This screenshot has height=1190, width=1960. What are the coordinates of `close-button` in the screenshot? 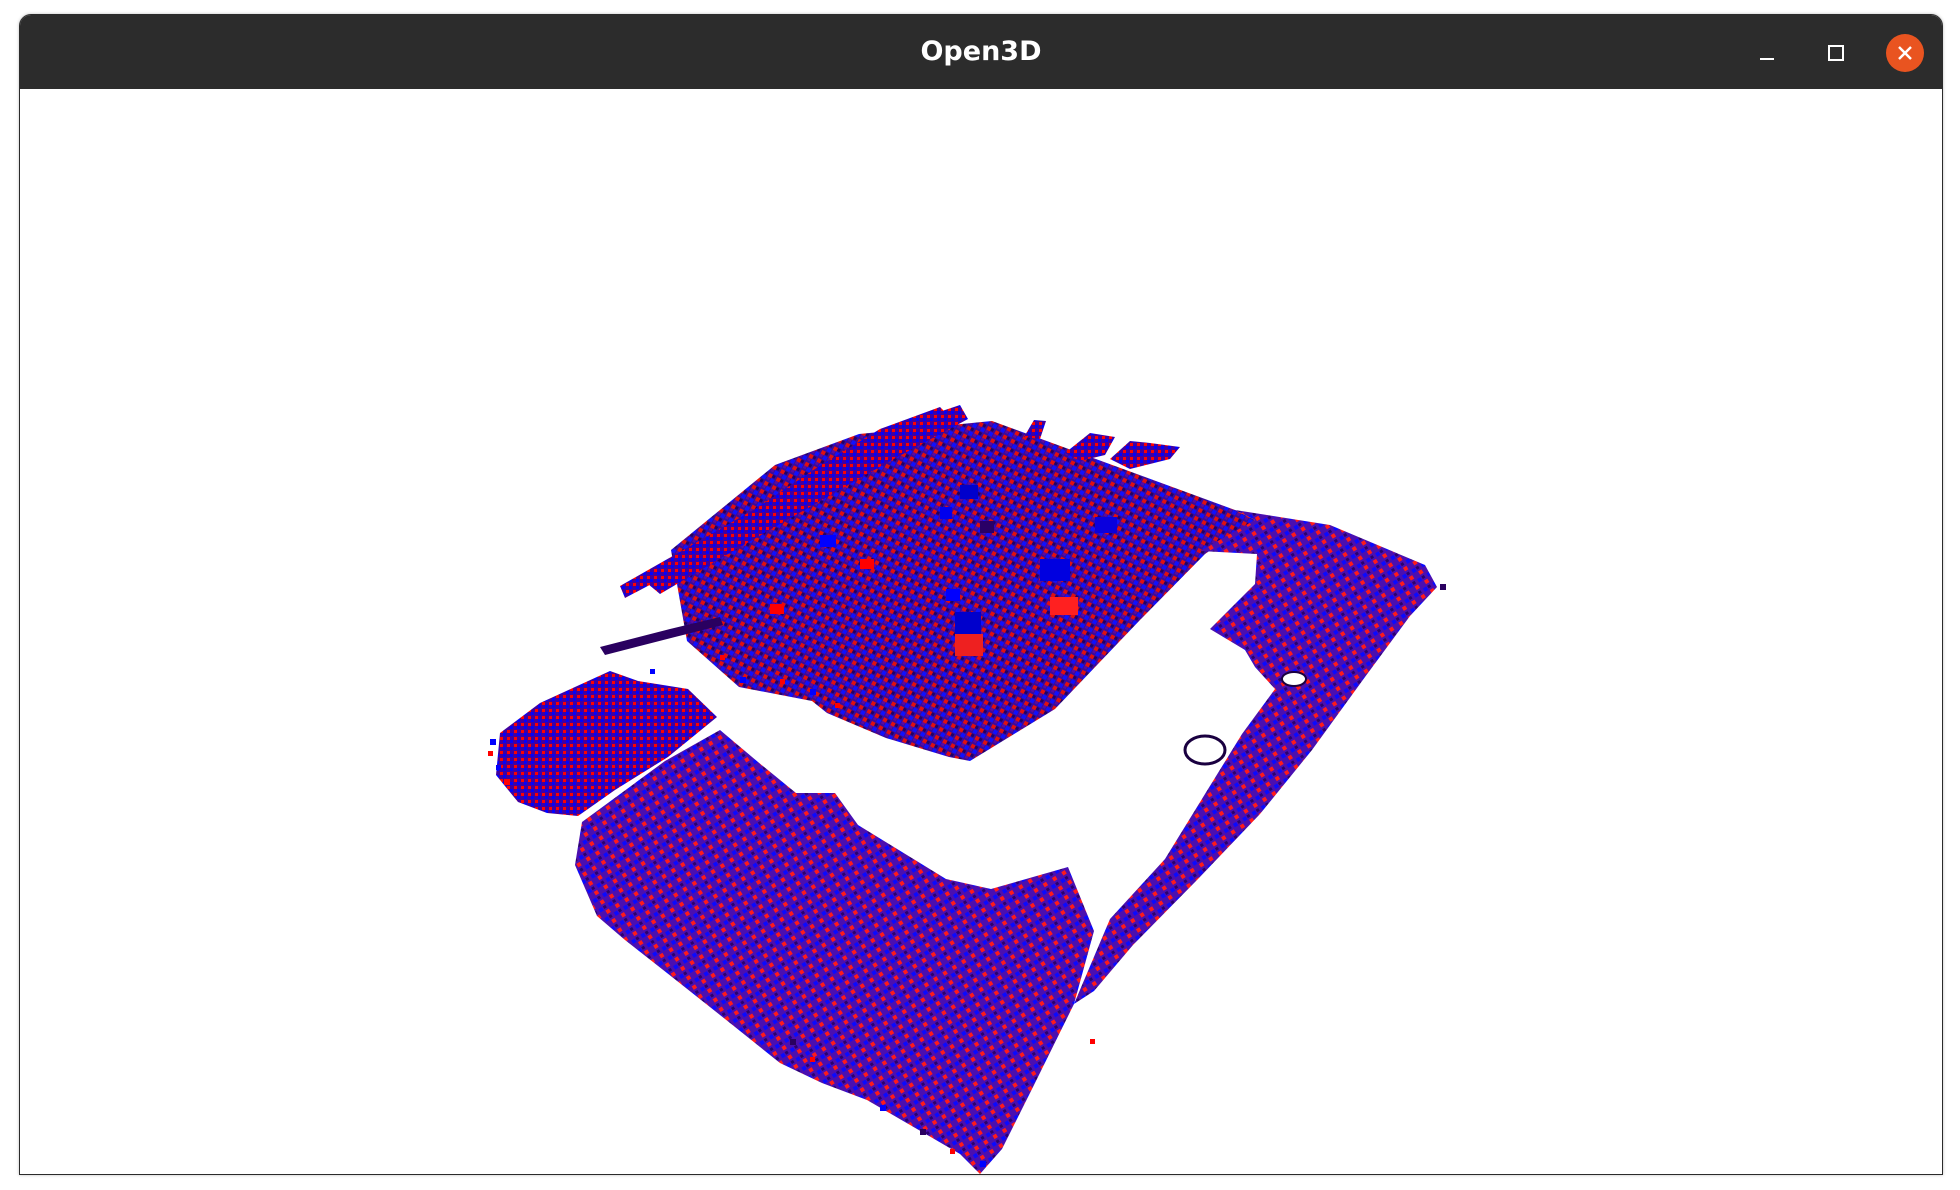 It's located at (1905, 53).